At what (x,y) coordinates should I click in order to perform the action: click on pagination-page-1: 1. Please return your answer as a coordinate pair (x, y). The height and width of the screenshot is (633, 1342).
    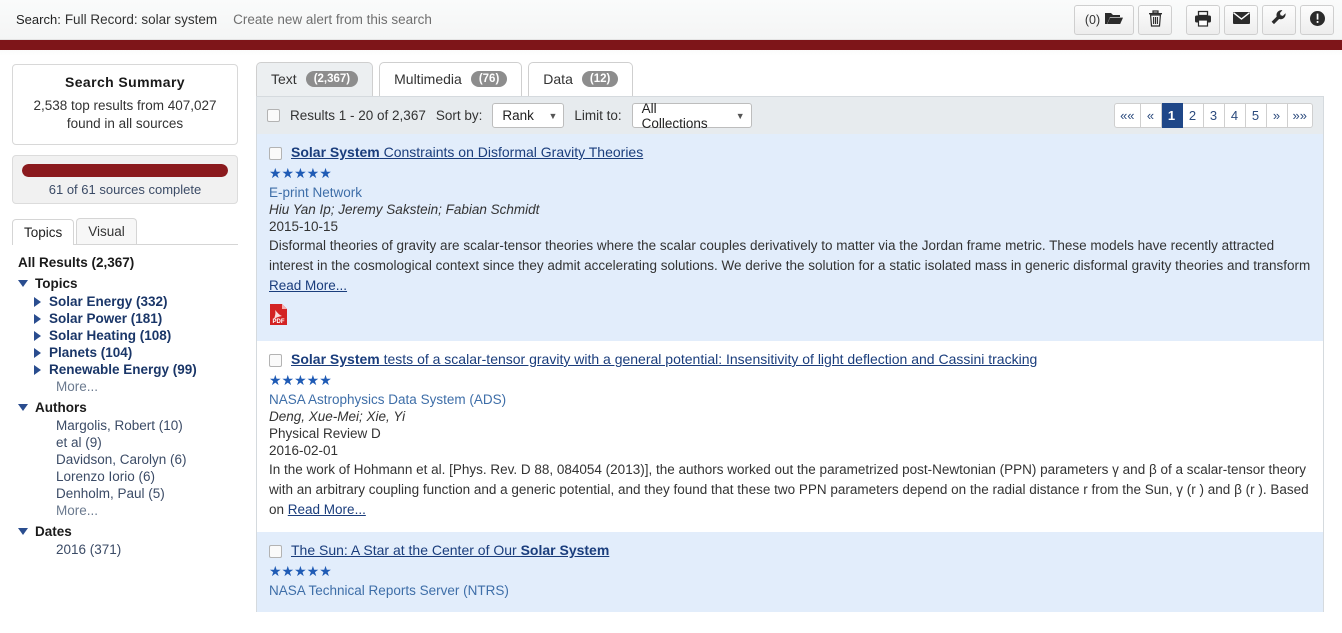
    Looking at the image, I should click on (1172, 115).